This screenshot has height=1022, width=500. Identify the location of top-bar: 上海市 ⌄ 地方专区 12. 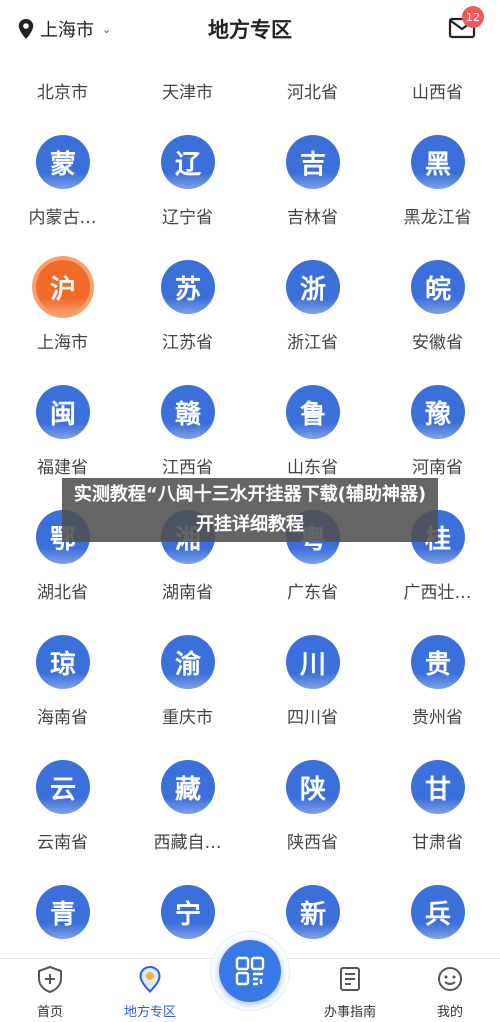
(250, 29).